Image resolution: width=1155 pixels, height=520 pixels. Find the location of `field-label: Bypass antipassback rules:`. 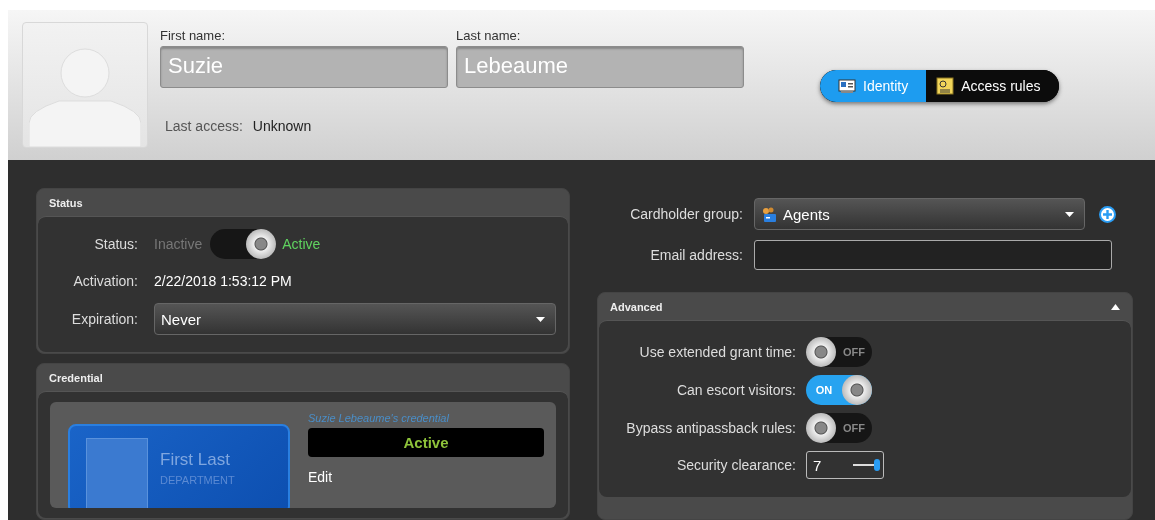

field-label: Bypass antipassback rules: is located at coordinates (710, 428).